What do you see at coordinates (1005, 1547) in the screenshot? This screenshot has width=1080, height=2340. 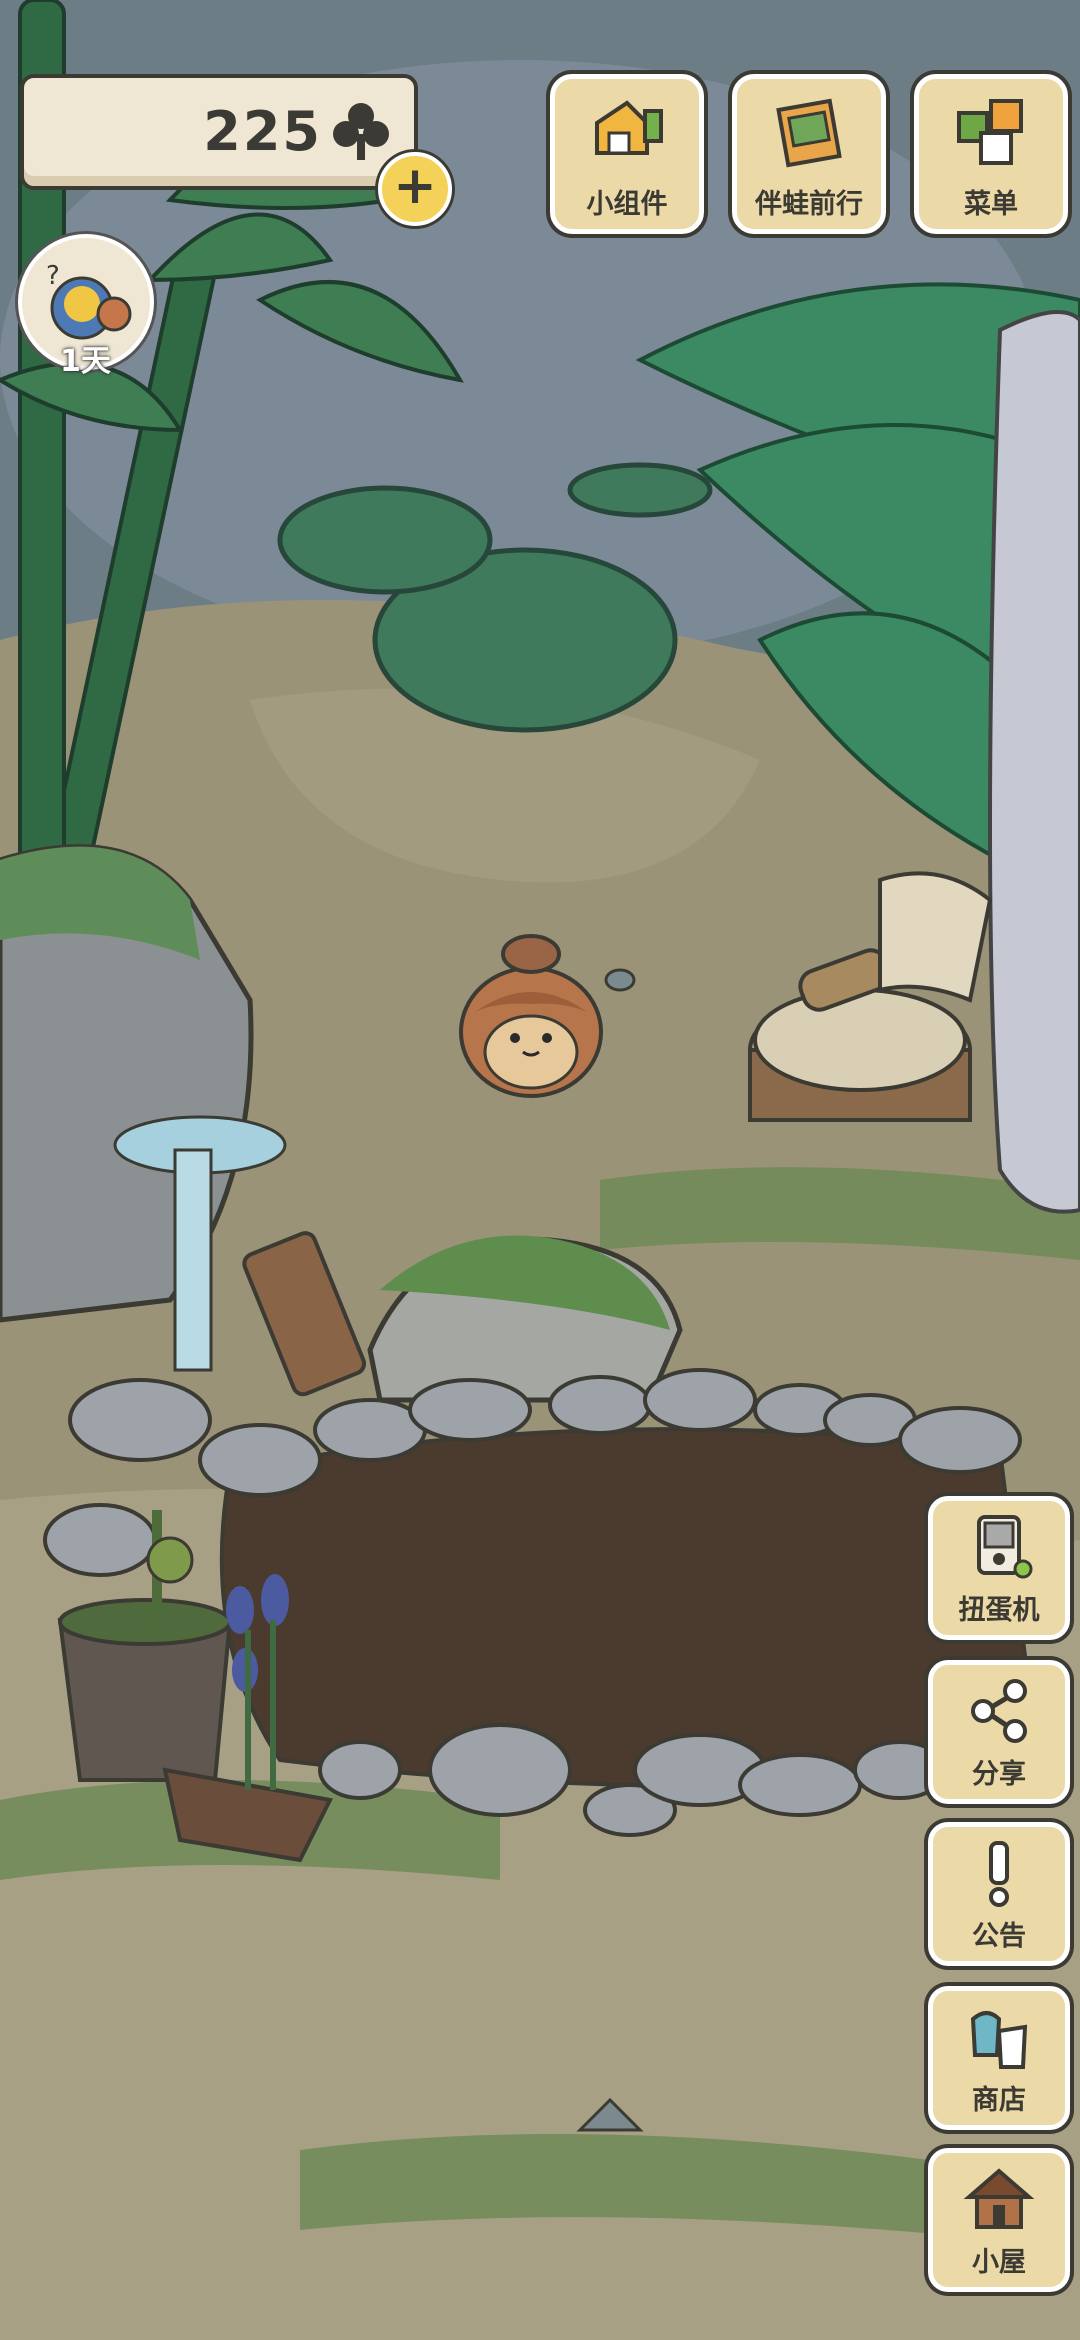 I see `gacha-icon` at bounding box center [1005, 1547].